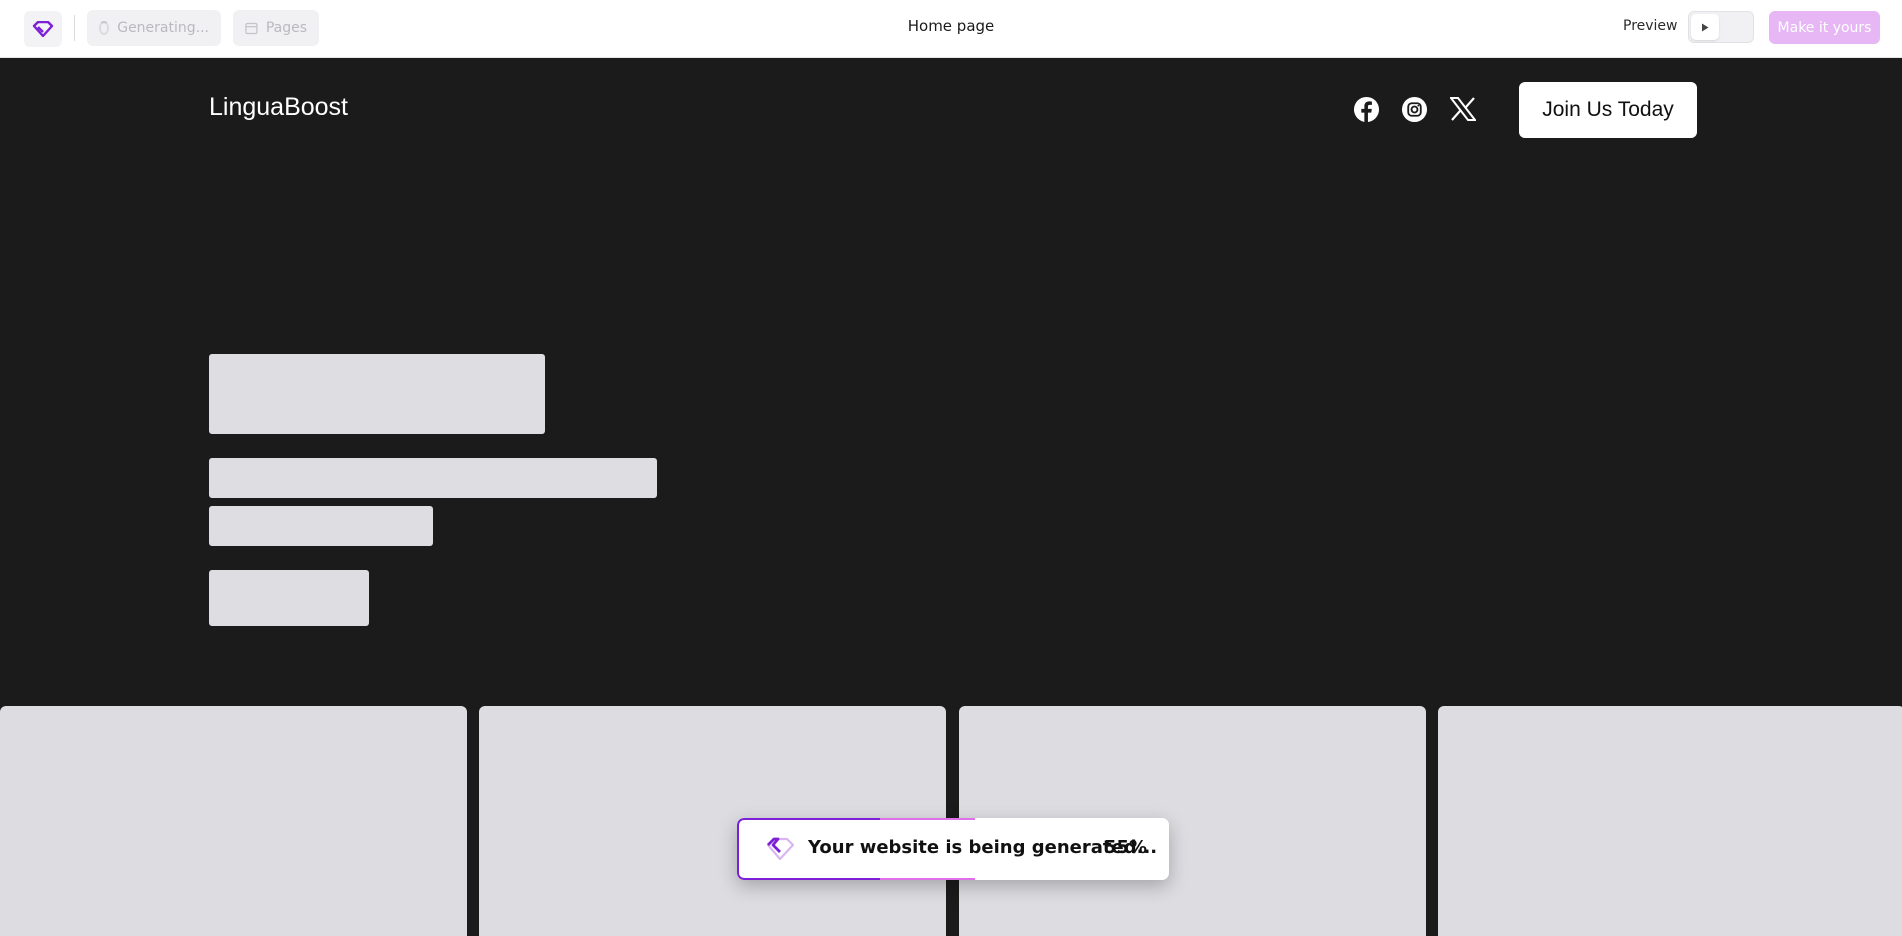  What do you see at coordinates (286, 28) in the screenshot?
I see `pages-label: Pages` at bounding box center [286, 28].